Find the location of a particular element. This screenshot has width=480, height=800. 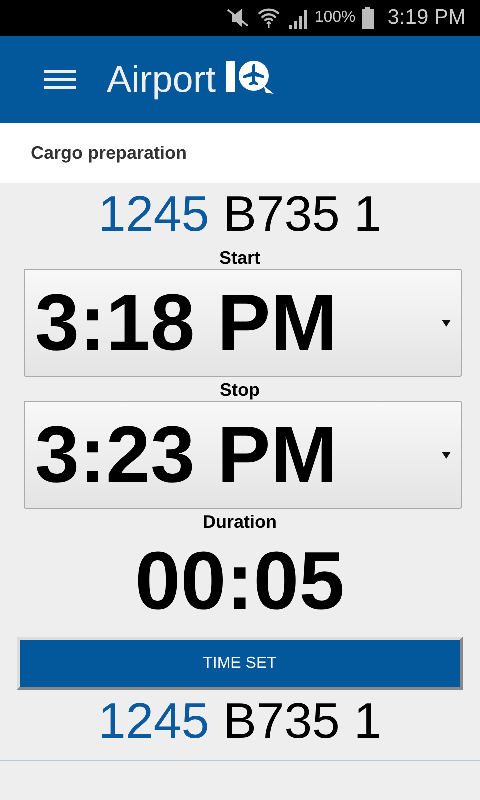

section-title: Cargo preparation is located at coordinates (109, 153).